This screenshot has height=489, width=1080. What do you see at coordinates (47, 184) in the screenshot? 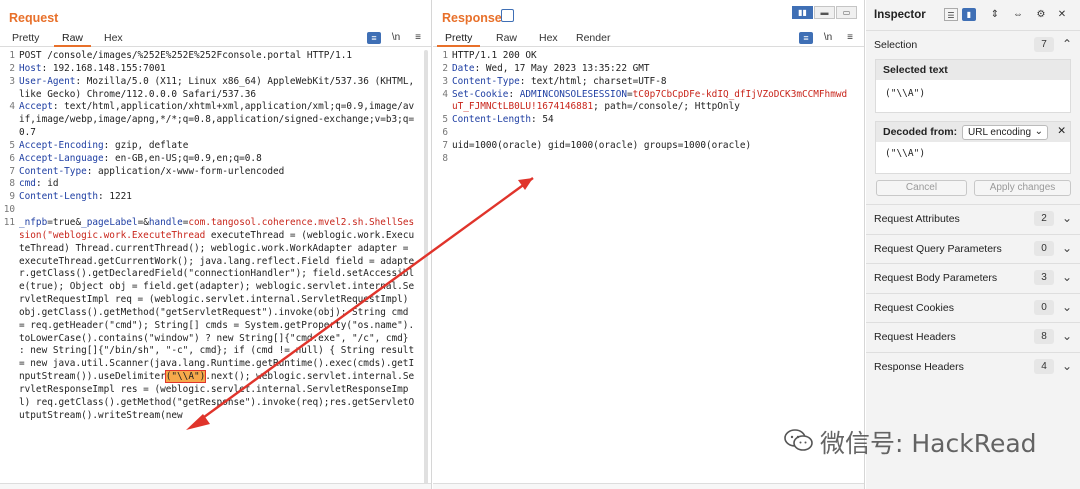
I see `code-text: : id` at bounding box center [47, 184].